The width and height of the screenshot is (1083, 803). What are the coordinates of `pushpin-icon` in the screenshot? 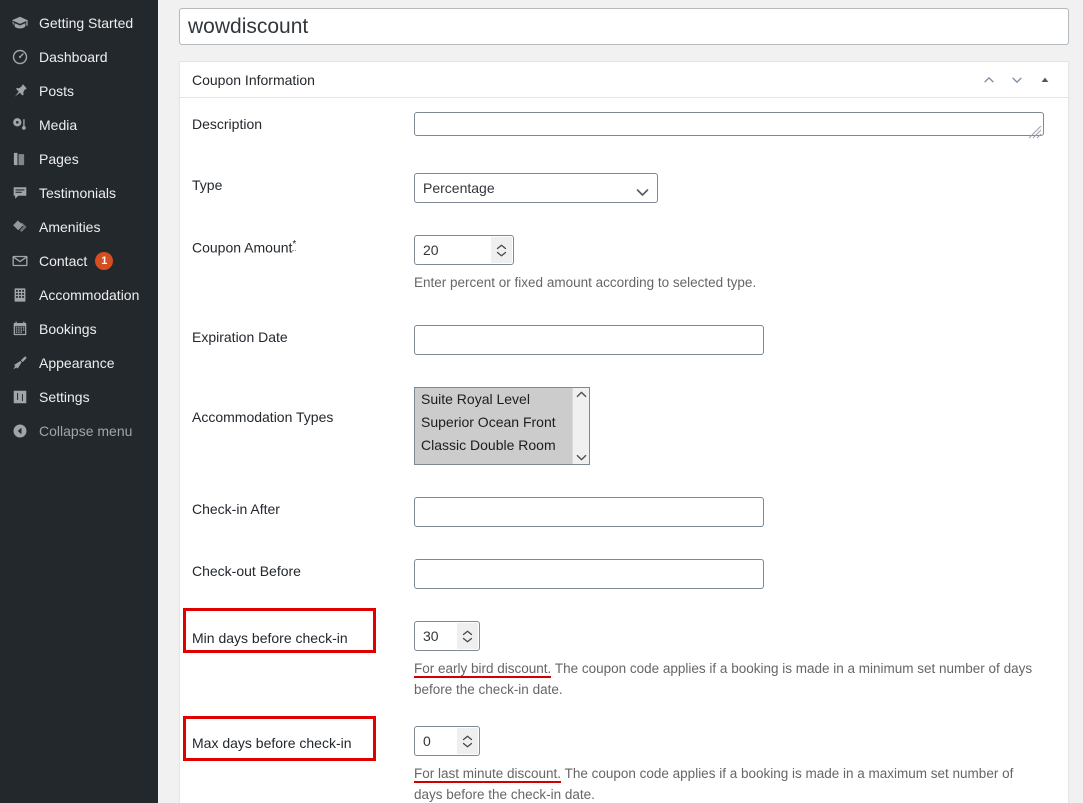 It's located at (20, 91).